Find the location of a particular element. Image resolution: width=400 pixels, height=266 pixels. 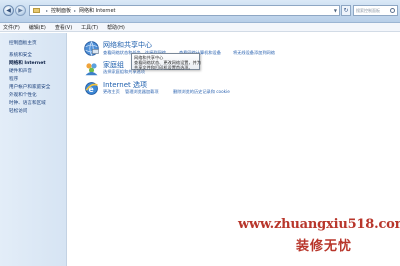

network-sharing-center-icon is located at coordinates (91, 48).